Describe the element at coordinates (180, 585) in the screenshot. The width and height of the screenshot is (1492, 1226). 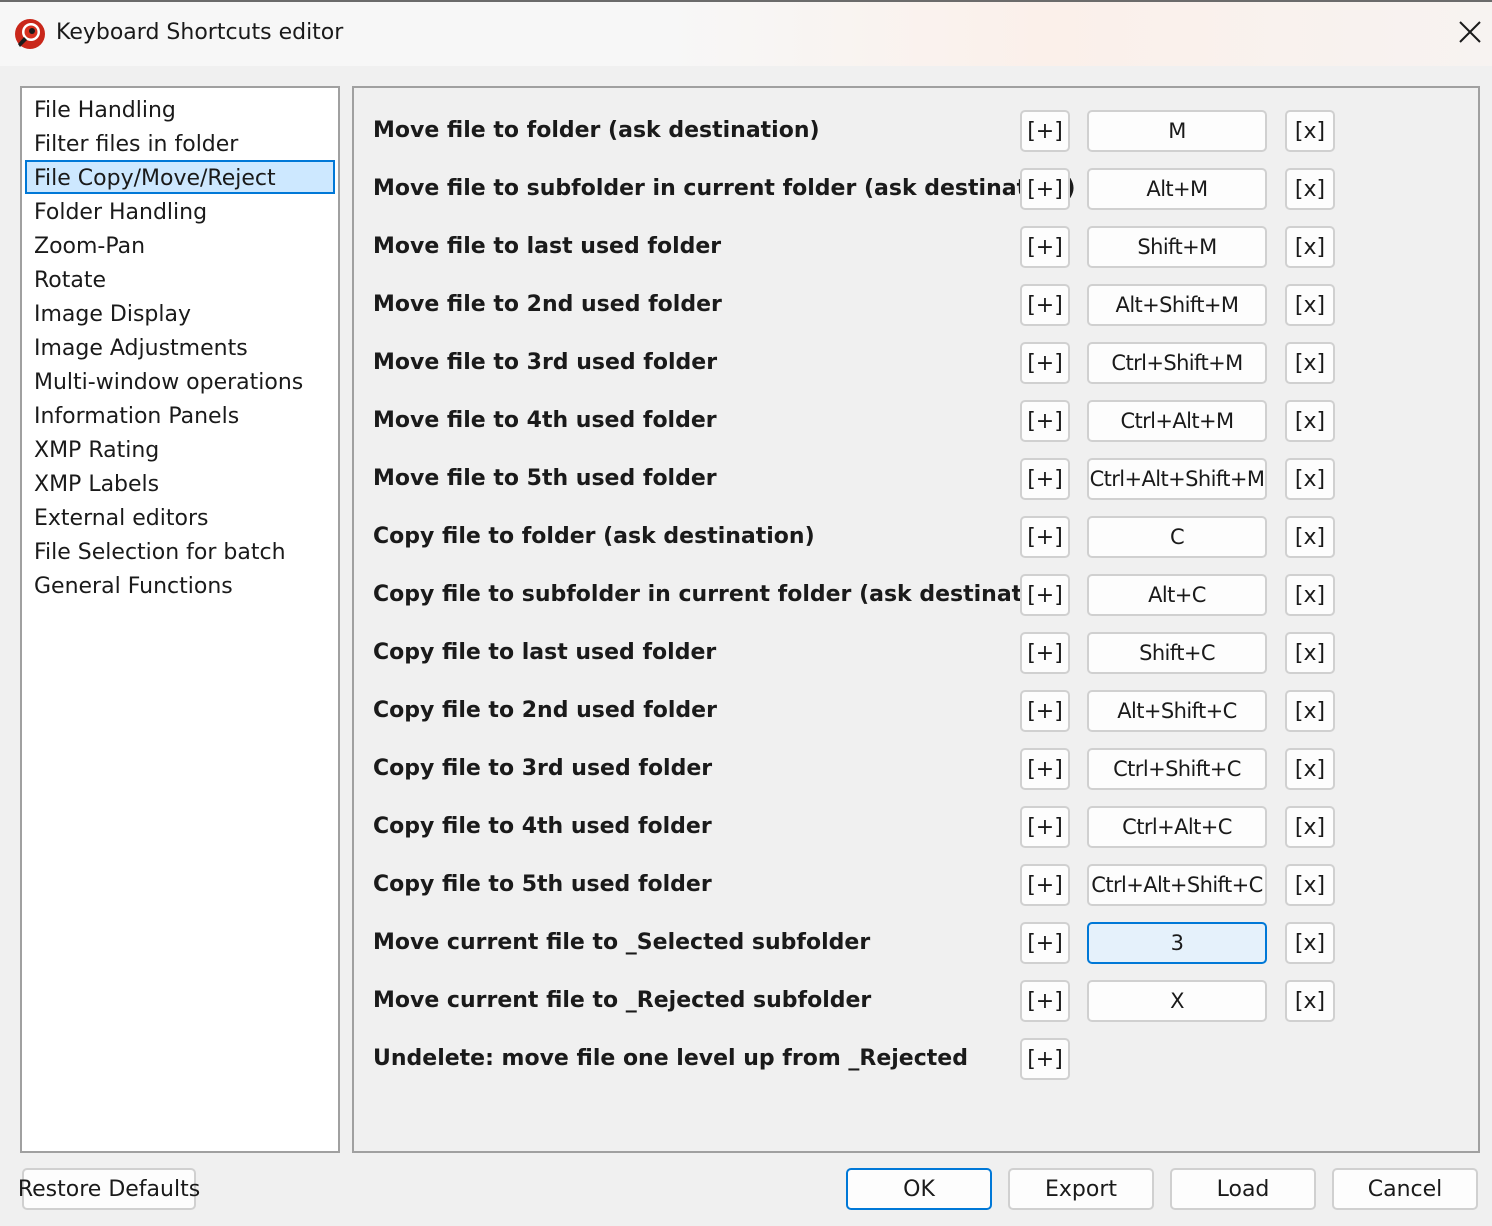
I see `sidebar-item: General Functions` at that location.